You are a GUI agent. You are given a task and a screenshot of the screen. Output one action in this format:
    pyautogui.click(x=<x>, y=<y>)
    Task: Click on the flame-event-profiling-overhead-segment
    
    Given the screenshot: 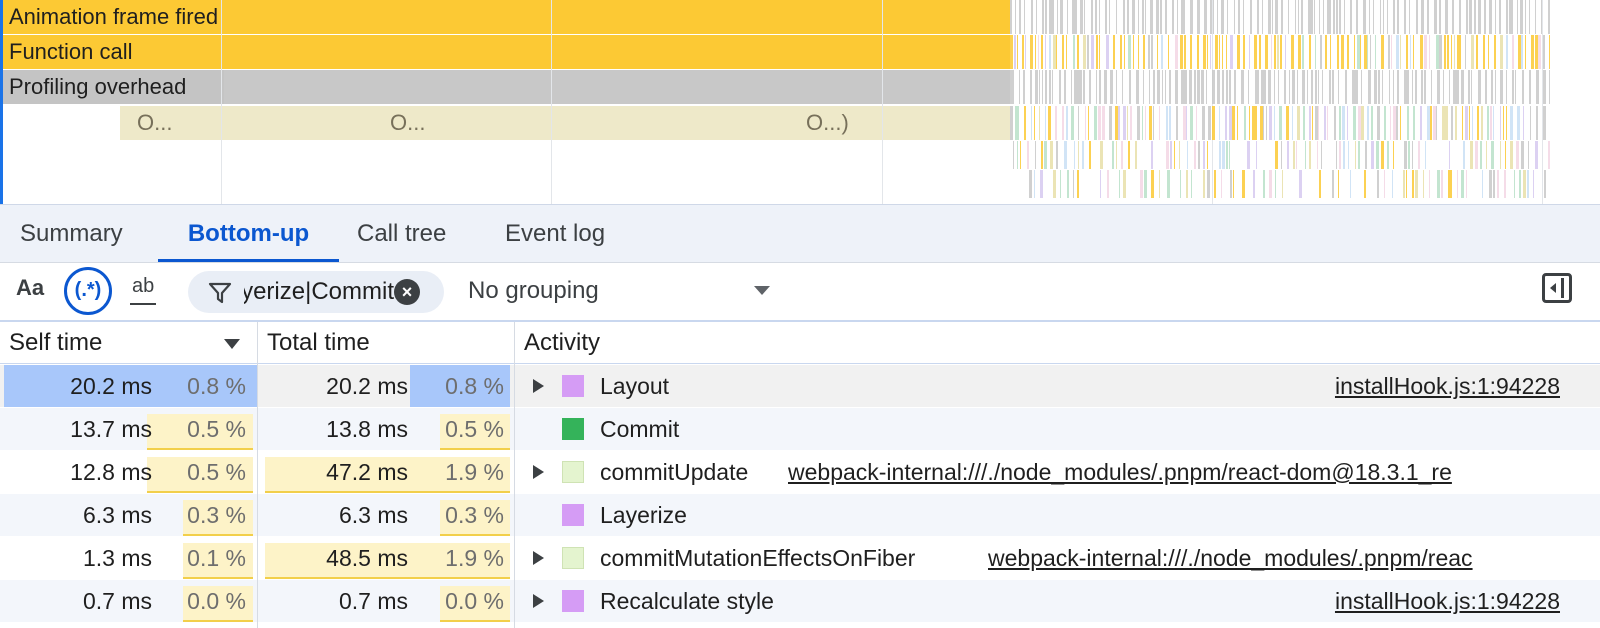 What is the action you would take?
    pyautogui.click(x=617, y=87)
    